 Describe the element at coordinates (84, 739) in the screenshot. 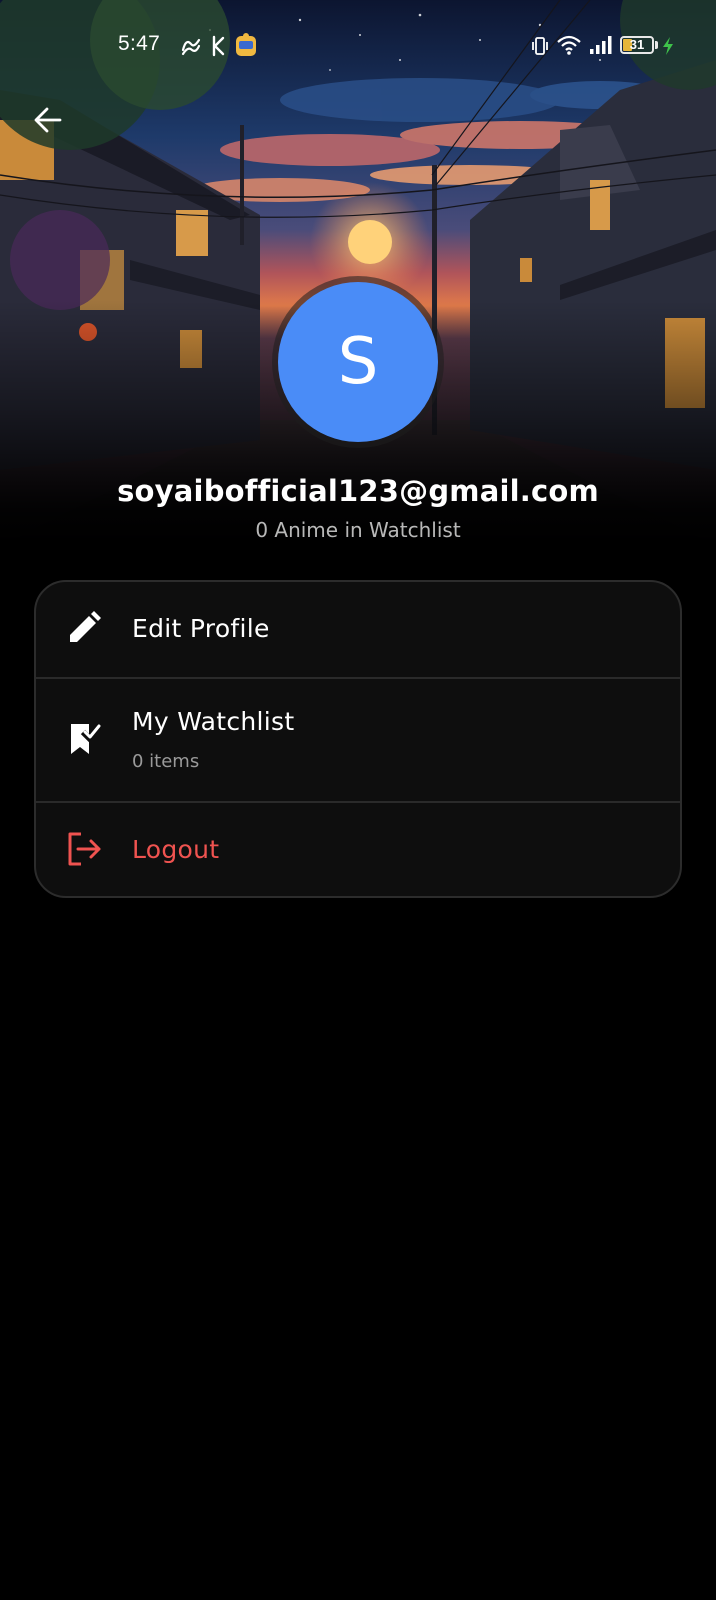

I see `bookmark-check-icon` at that location.